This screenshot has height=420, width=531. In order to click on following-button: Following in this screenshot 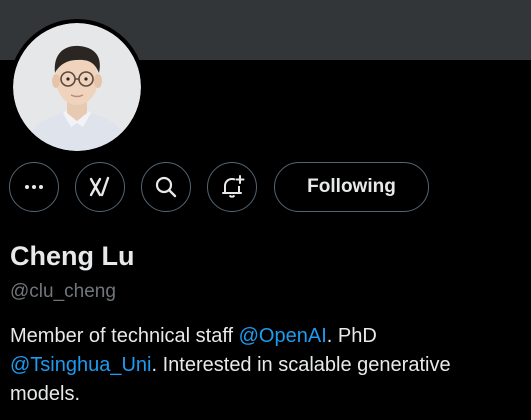, I will do `click(351, 187)`.